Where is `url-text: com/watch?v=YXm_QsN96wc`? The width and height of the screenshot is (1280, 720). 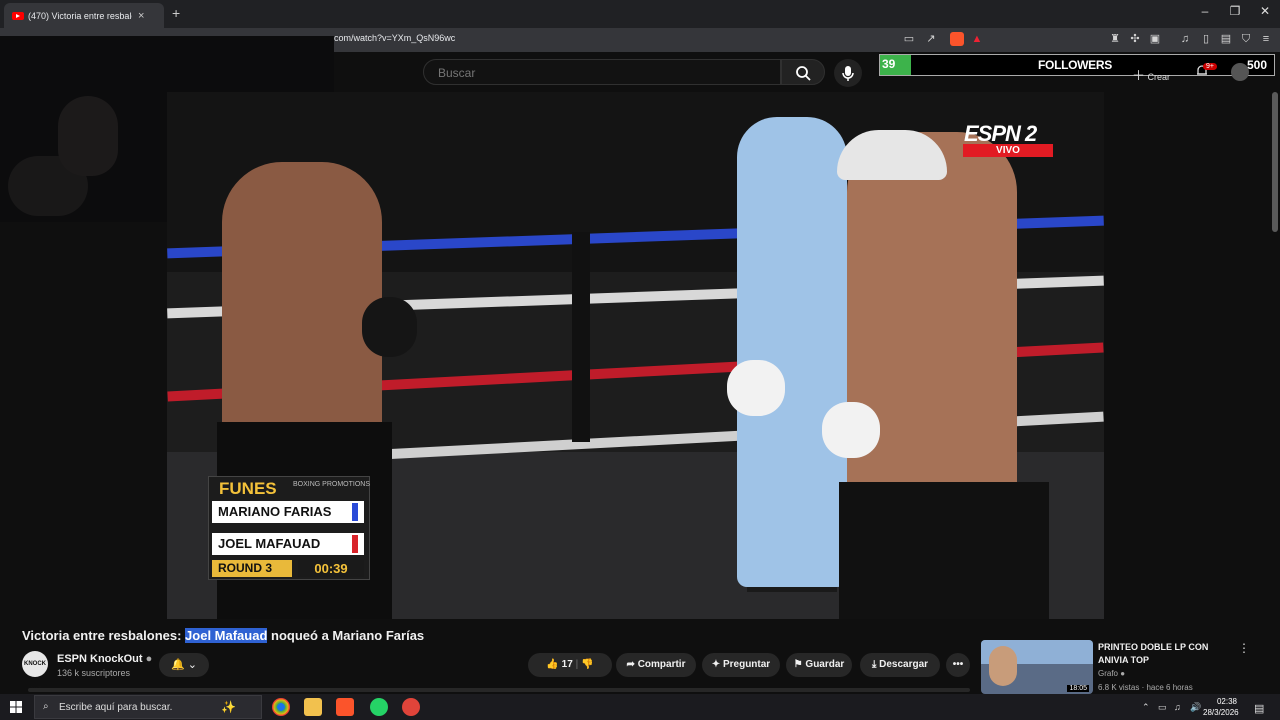
url-text: com/watch?v=YXm_QsN96wc is located at coordinates (394, 38).